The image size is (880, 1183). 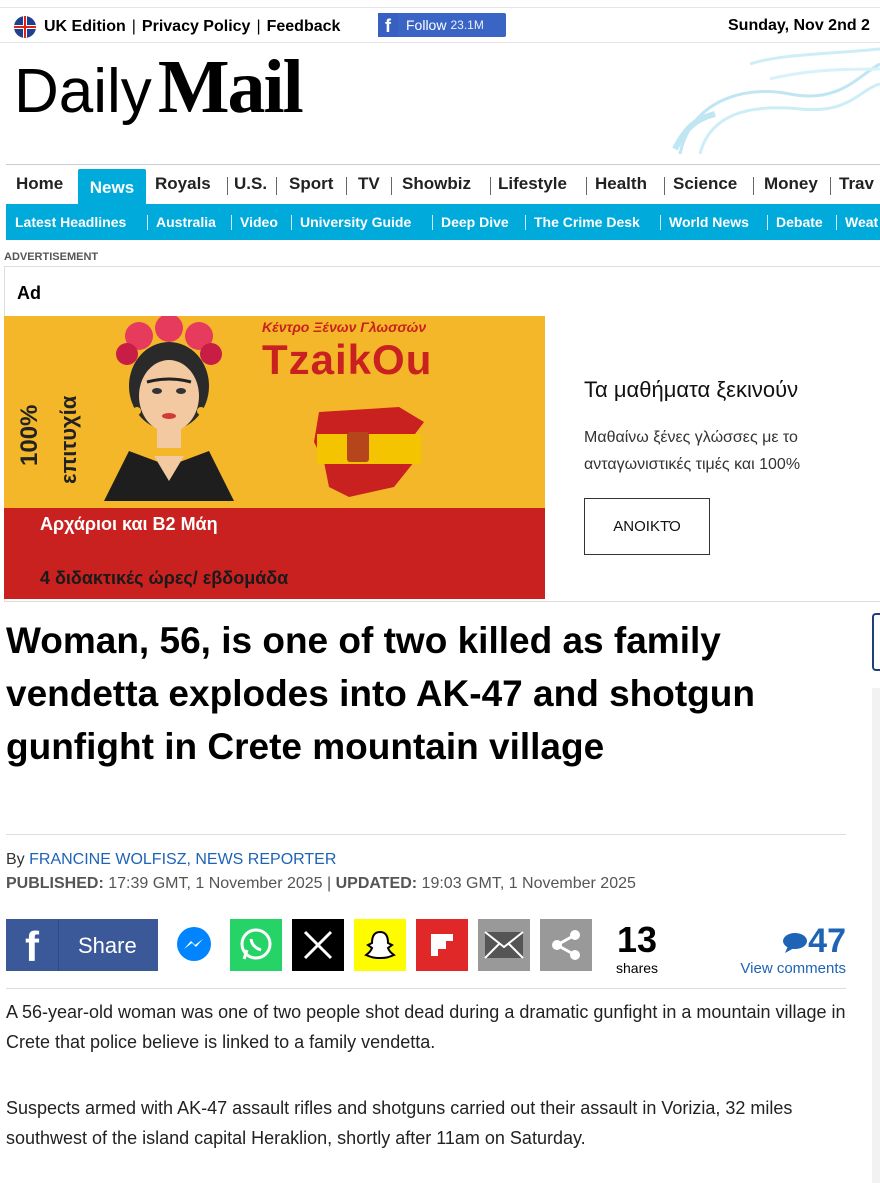 I want to click on ad-description-line-1: Μαθαίνω ξένες γλώσσες με το, so click(x=691, y=437).